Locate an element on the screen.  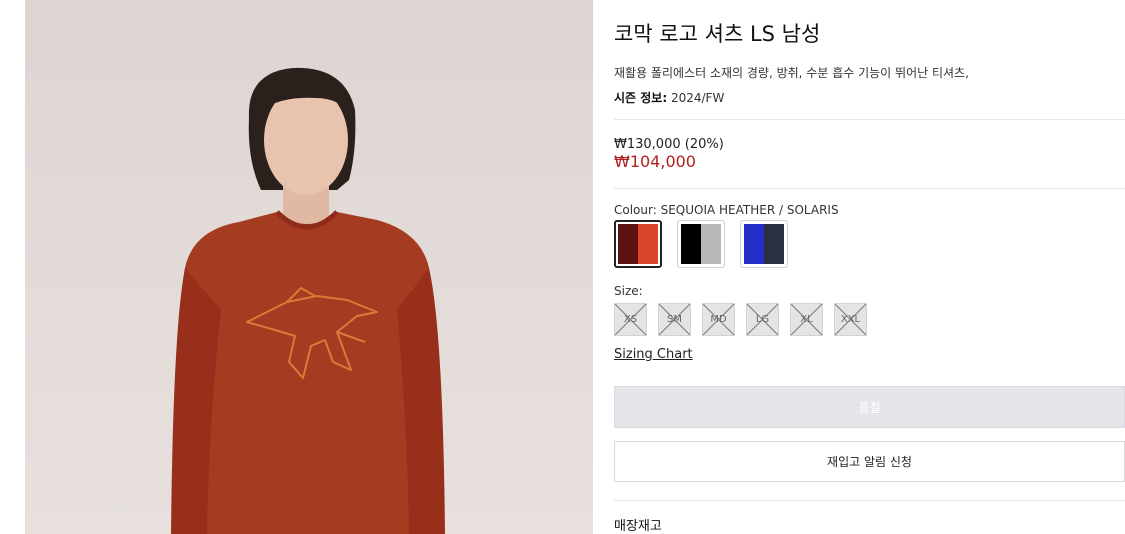
size-option-xxl: XXL is located at coordinates (850, 319).